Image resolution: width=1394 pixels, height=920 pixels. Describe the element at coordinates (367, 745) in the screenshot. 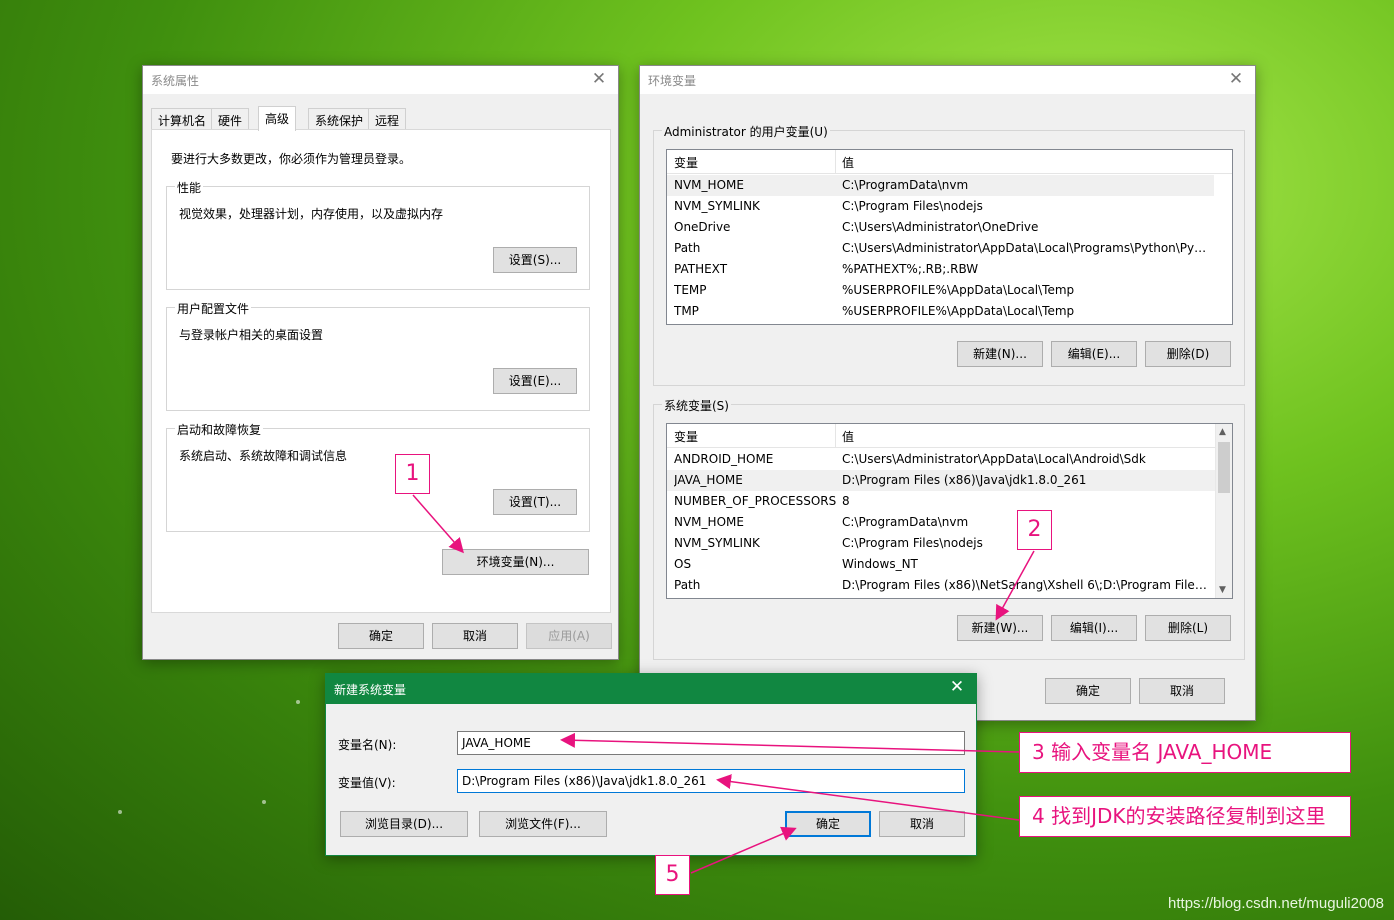

I see `variable-name-label: 变量名(N):` at that location.